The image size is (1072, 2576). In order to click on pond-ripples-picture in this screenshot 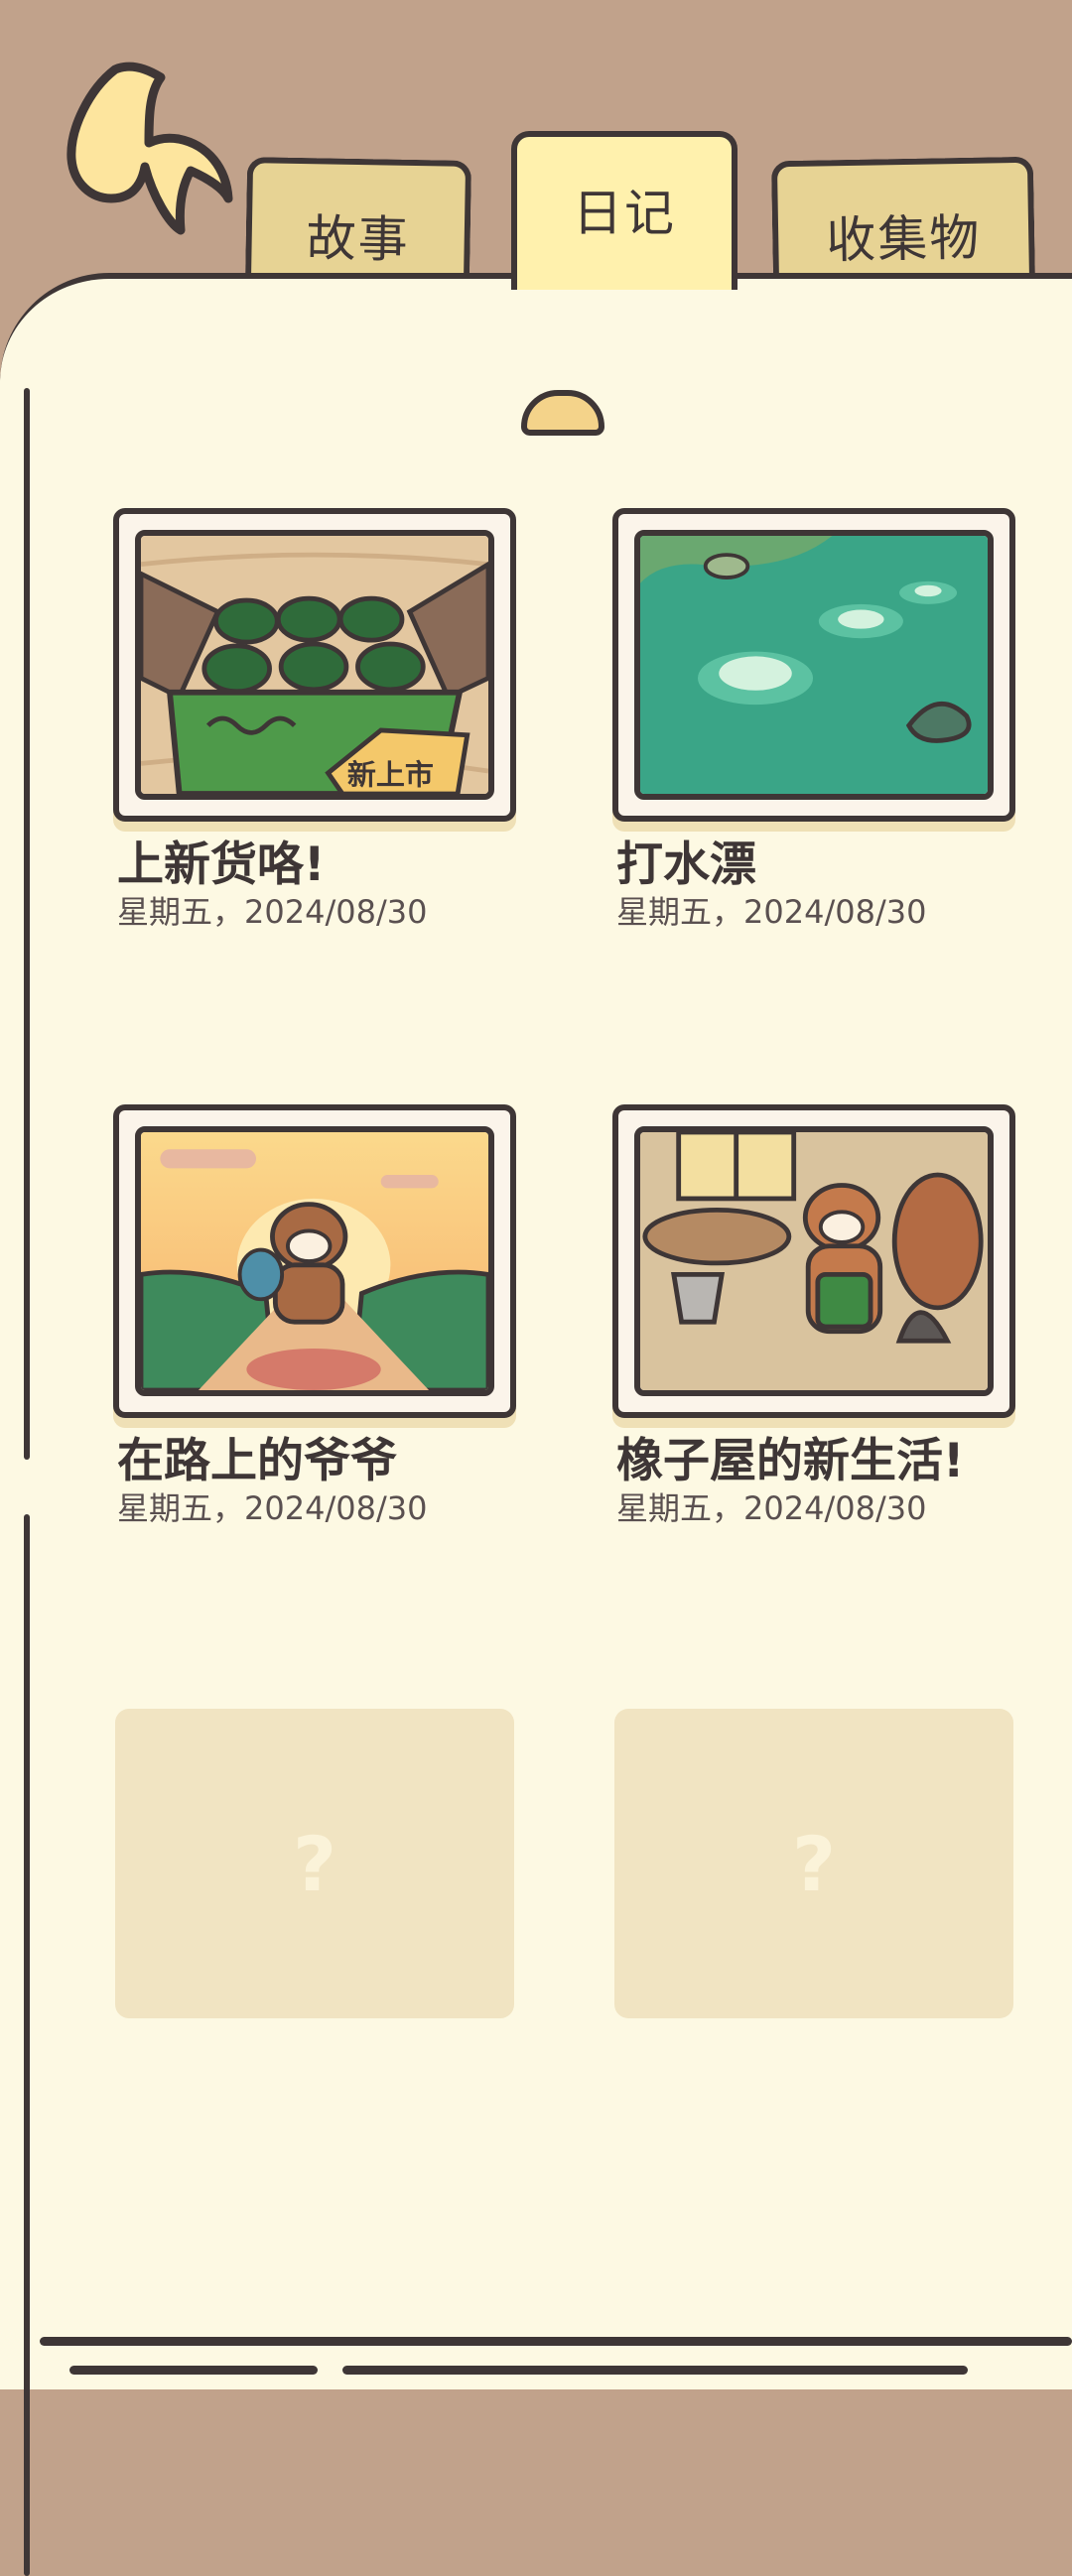, I will do `click(814, 665)`.